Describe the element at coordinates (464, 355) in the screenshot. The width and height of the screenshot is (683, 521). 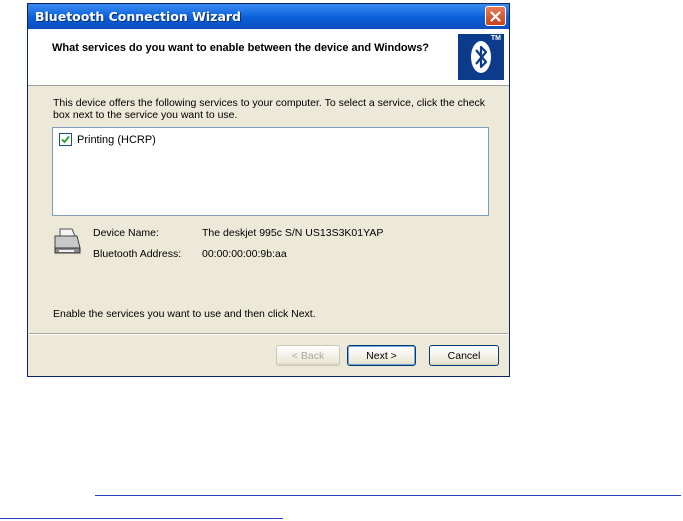
I see `cancel-button: Cancel` at that location.